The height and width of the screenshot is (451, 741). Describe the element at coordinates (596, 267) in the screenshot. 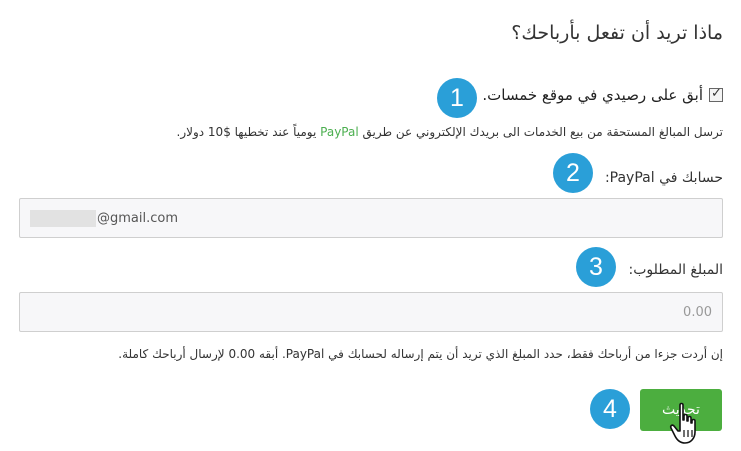

I see `annotation-badge-3: 3` at that location.